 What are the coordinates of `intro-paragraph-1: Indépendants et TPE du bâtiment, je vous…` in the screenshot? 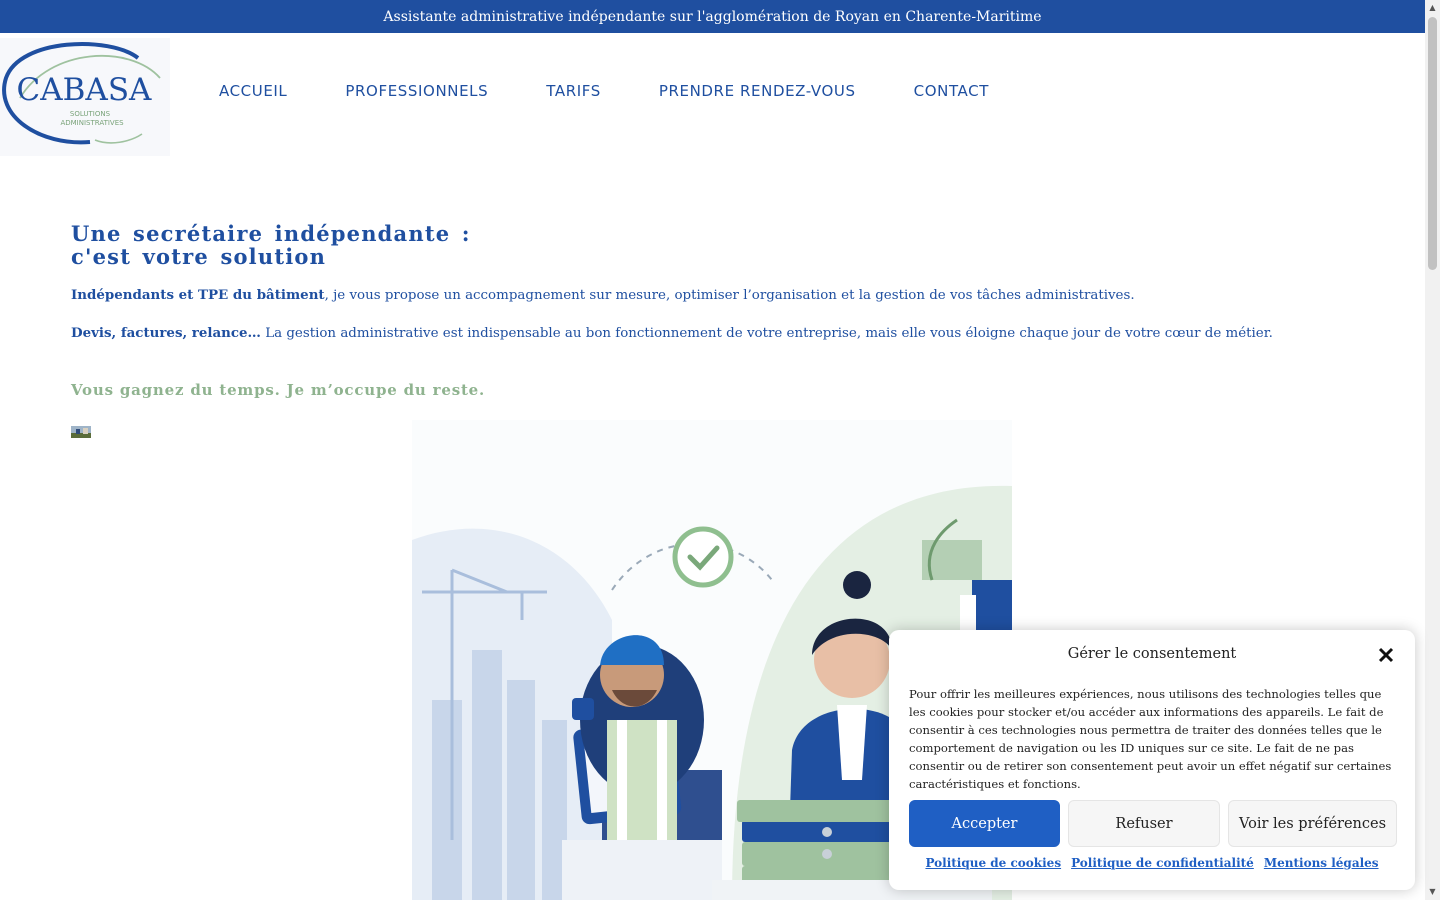 It's located at (603, 295).